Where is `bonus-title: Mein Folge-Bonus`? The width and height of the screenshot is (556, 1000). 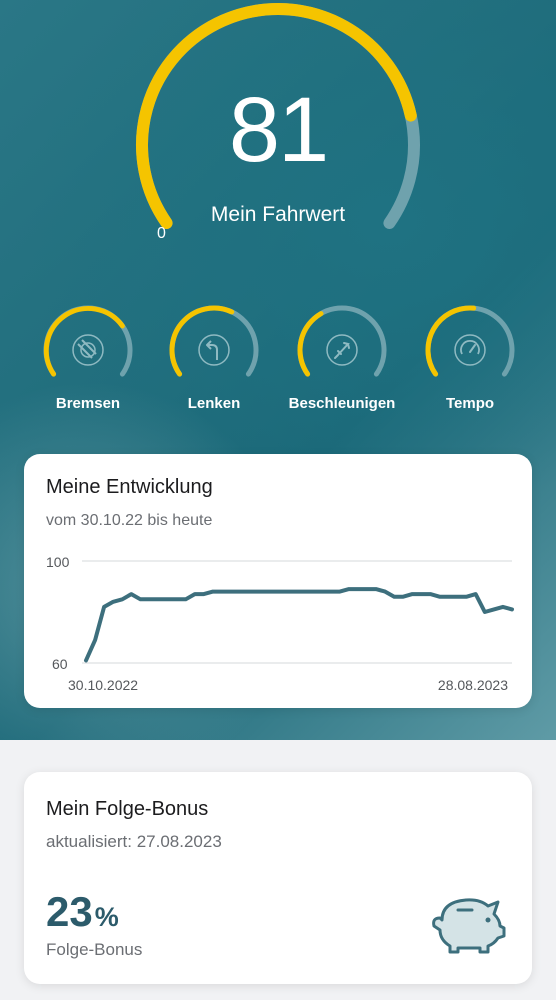 bonus-title: Mein Folge-Bonus is located at coordinates (127, 809).